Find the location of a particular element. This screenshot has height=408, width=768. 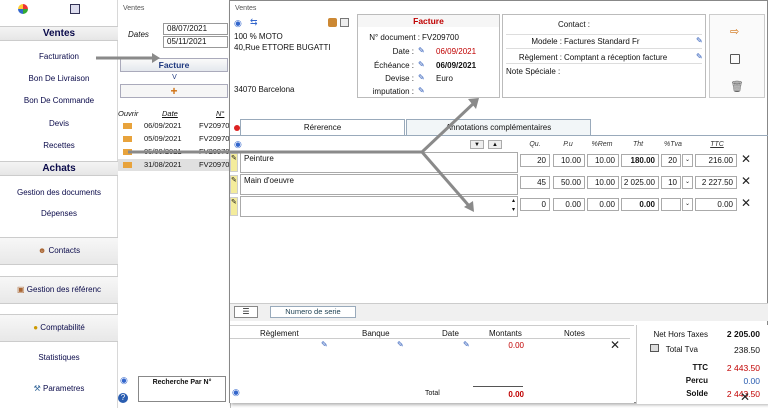

contact-card-icon is located at coordinates (332, 22).